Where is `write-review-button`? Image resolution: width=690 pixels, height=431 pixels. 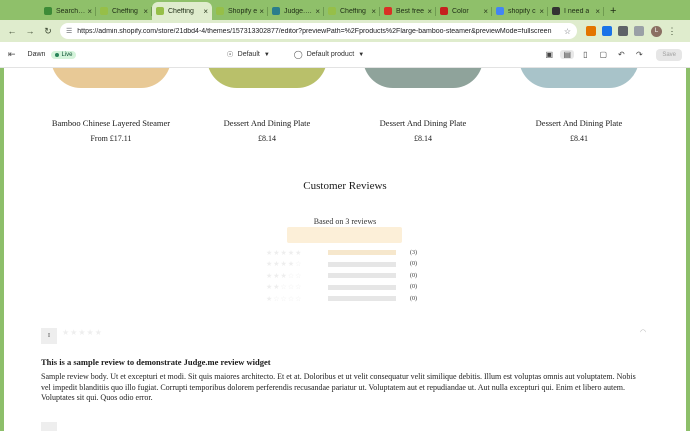 write-review-button is located at coordinates (344, 235).